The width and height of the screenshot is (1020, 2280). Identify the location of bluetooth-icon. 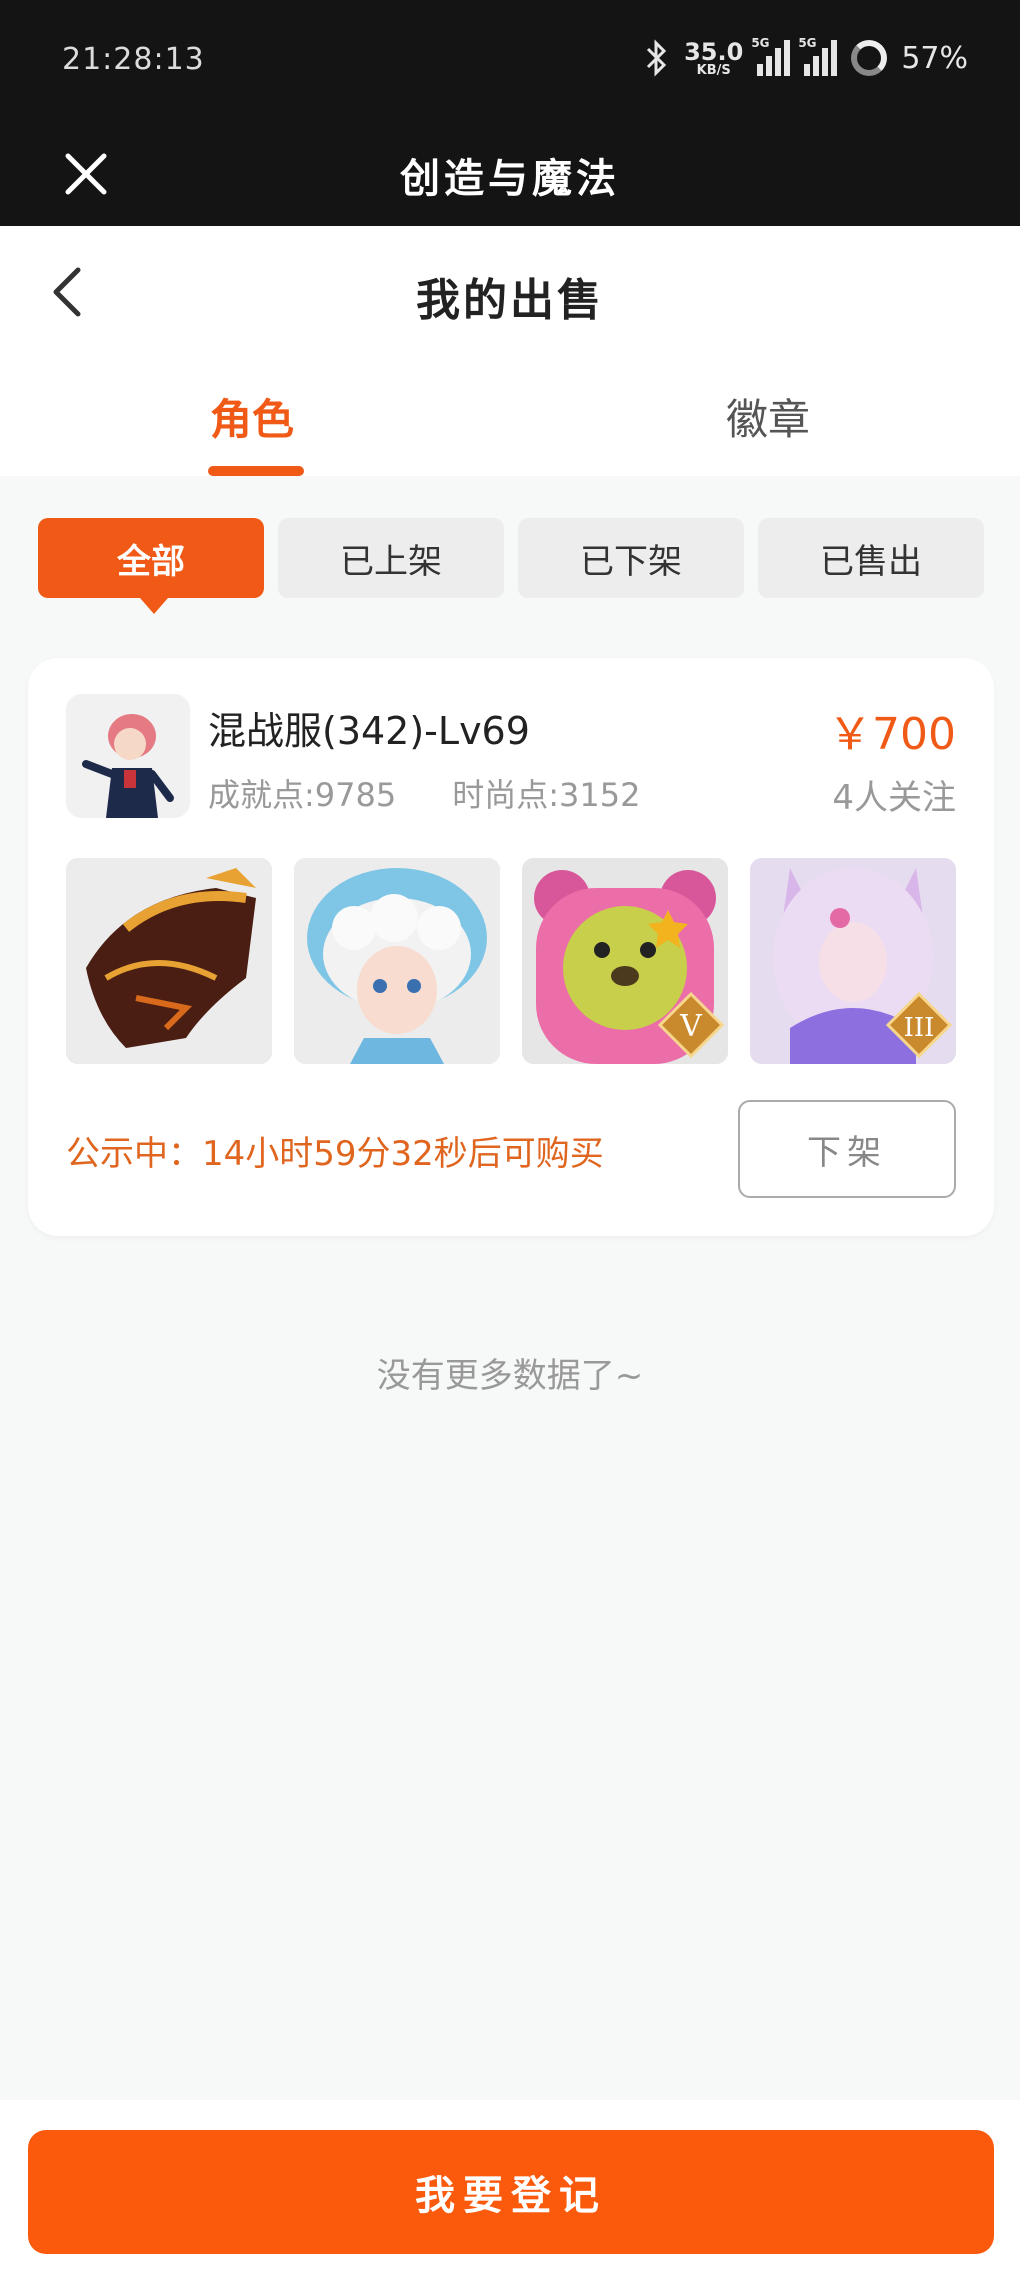
(657, 58).